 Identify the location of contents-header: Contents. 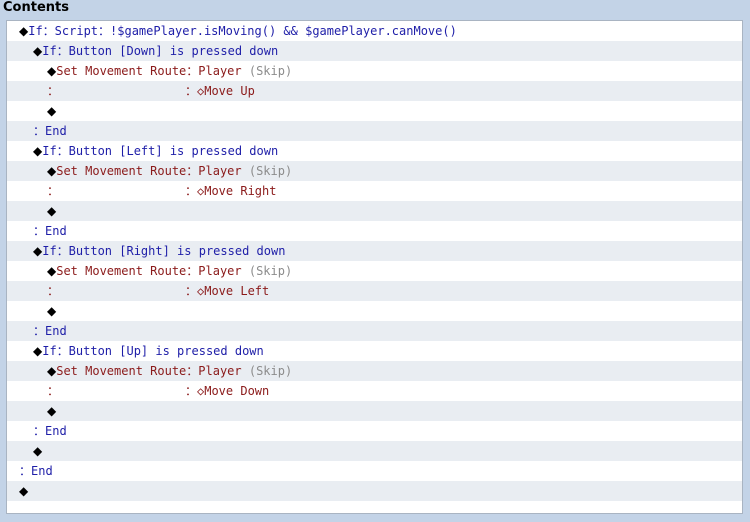
(375, 8).